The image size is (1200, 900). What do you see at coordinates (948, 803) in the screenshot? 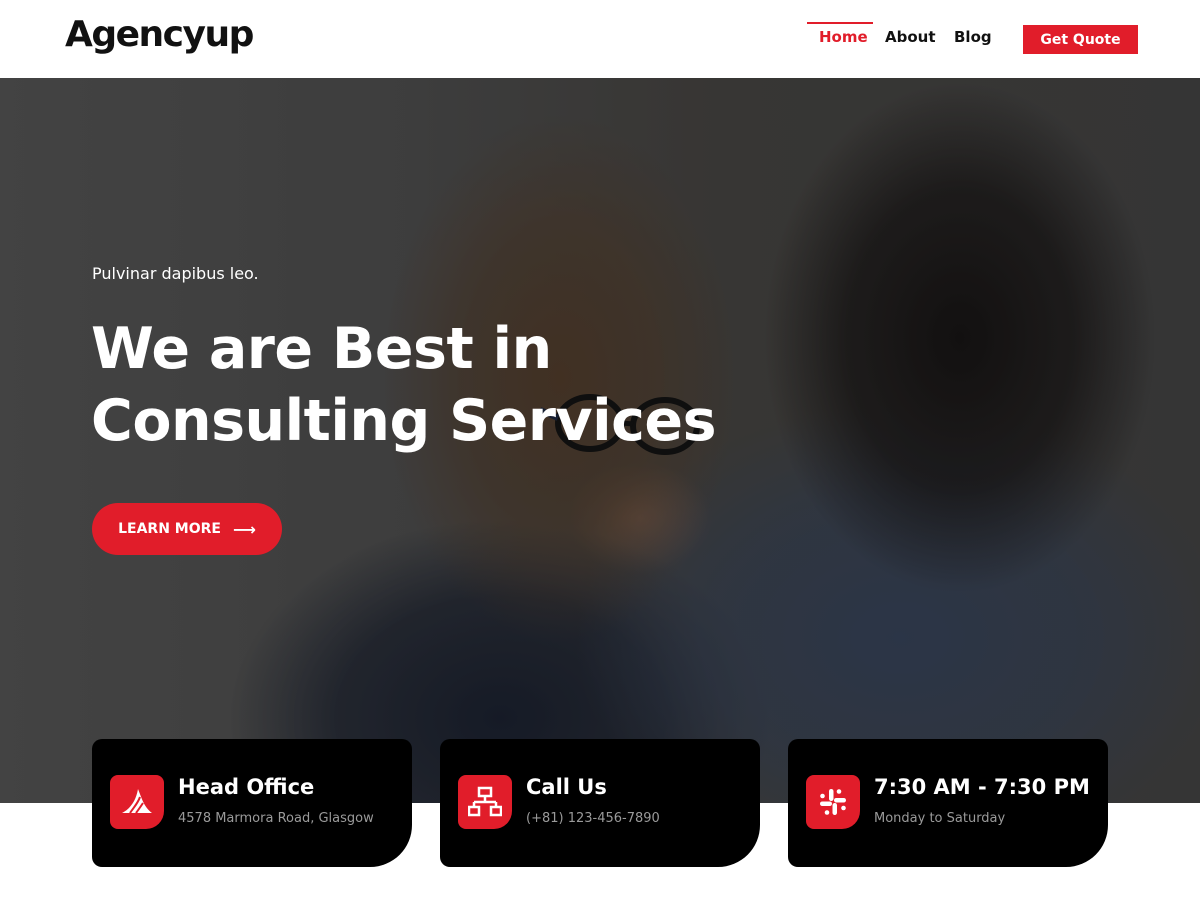
I see `info-card-hours: 7:30 AM - 7:30 PM Monday to Saturday` at bounding box center [948, 803].